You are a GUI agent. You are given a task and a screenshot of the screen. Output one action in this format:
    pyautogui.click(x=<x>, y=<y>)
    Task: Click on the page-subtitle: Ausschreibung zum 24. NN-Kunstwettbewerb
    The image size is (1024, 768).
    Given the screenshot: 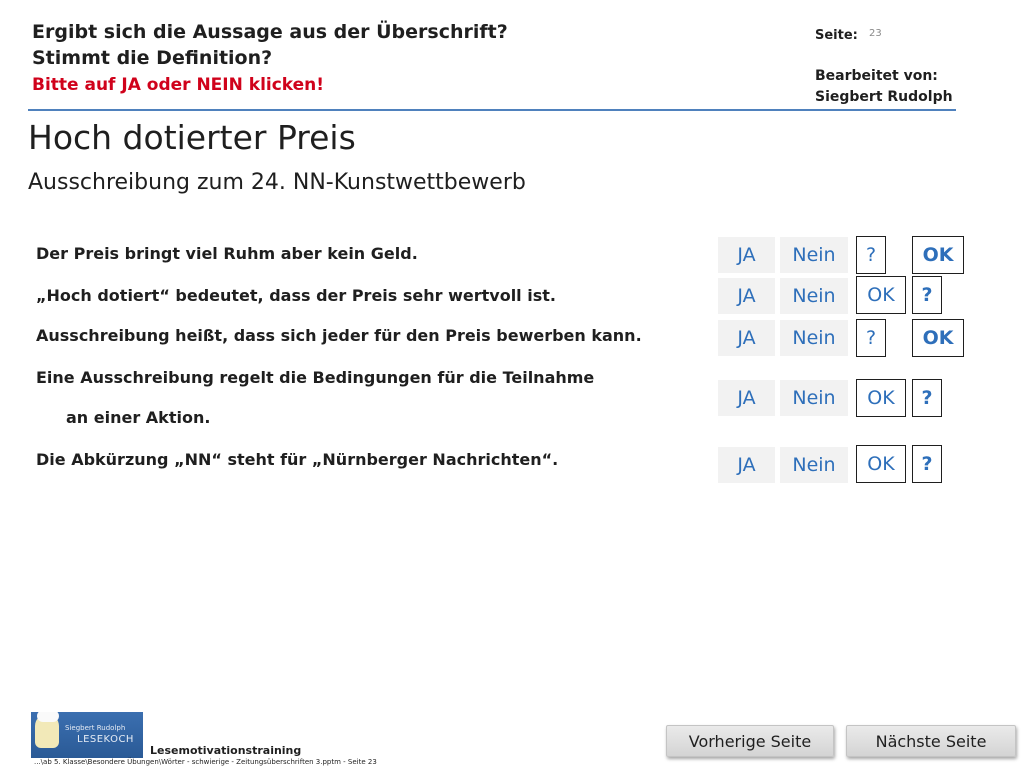 What is the action you would take?
    pyautogui.click(x=277, y=182)
    